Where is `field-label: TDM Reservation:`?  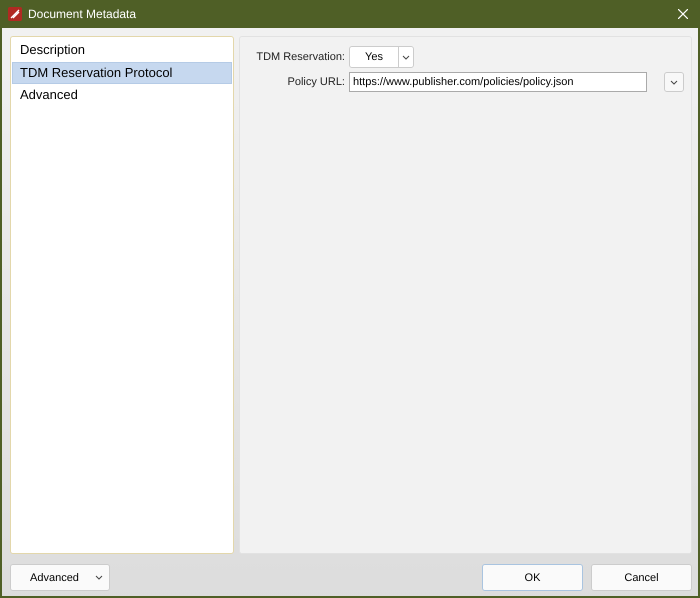
field-label: TDM Reservation: is located at coordinates (300, 57).